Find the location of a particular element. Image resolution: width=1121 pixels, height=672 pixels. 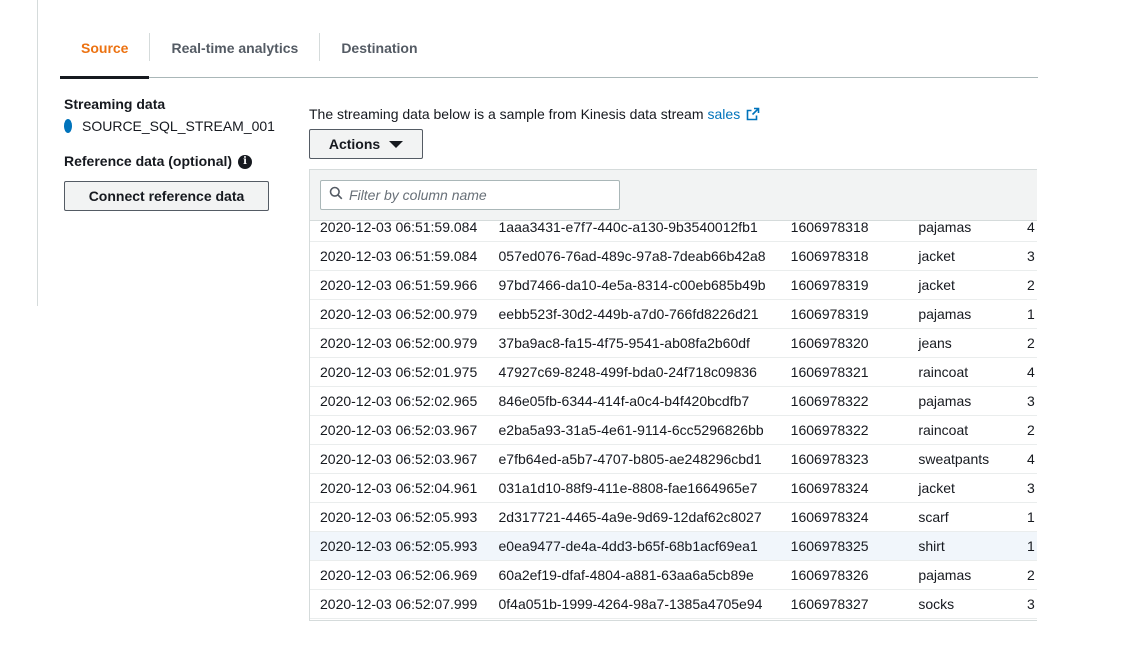

product-cell: scarf is located at coordinates (933, 517).